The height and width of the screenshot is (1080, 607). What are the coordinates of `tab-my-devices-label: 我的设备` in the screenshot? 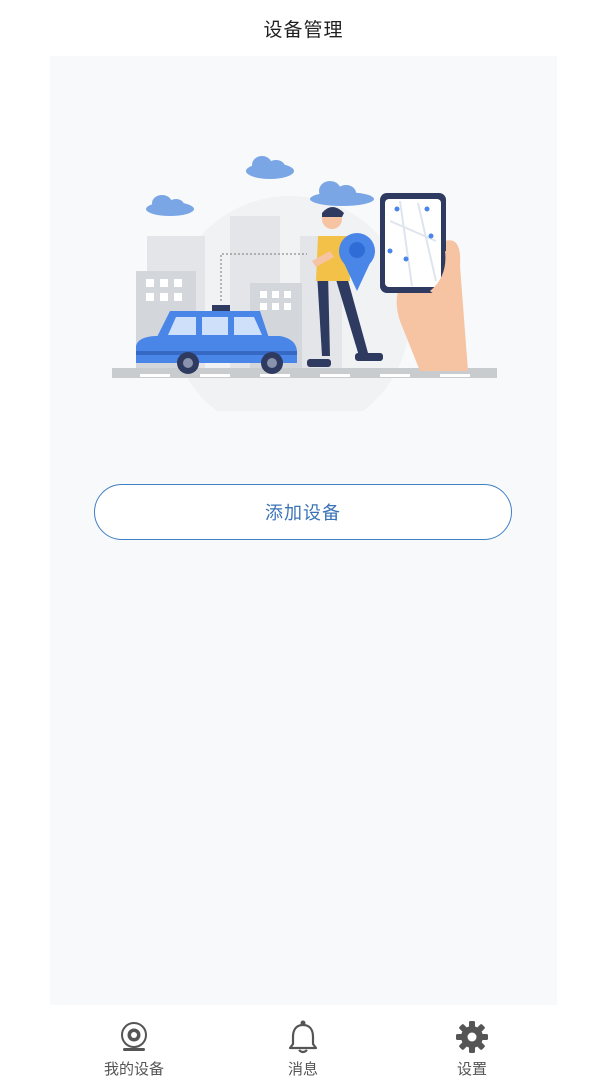 It's located at (133, 1069).